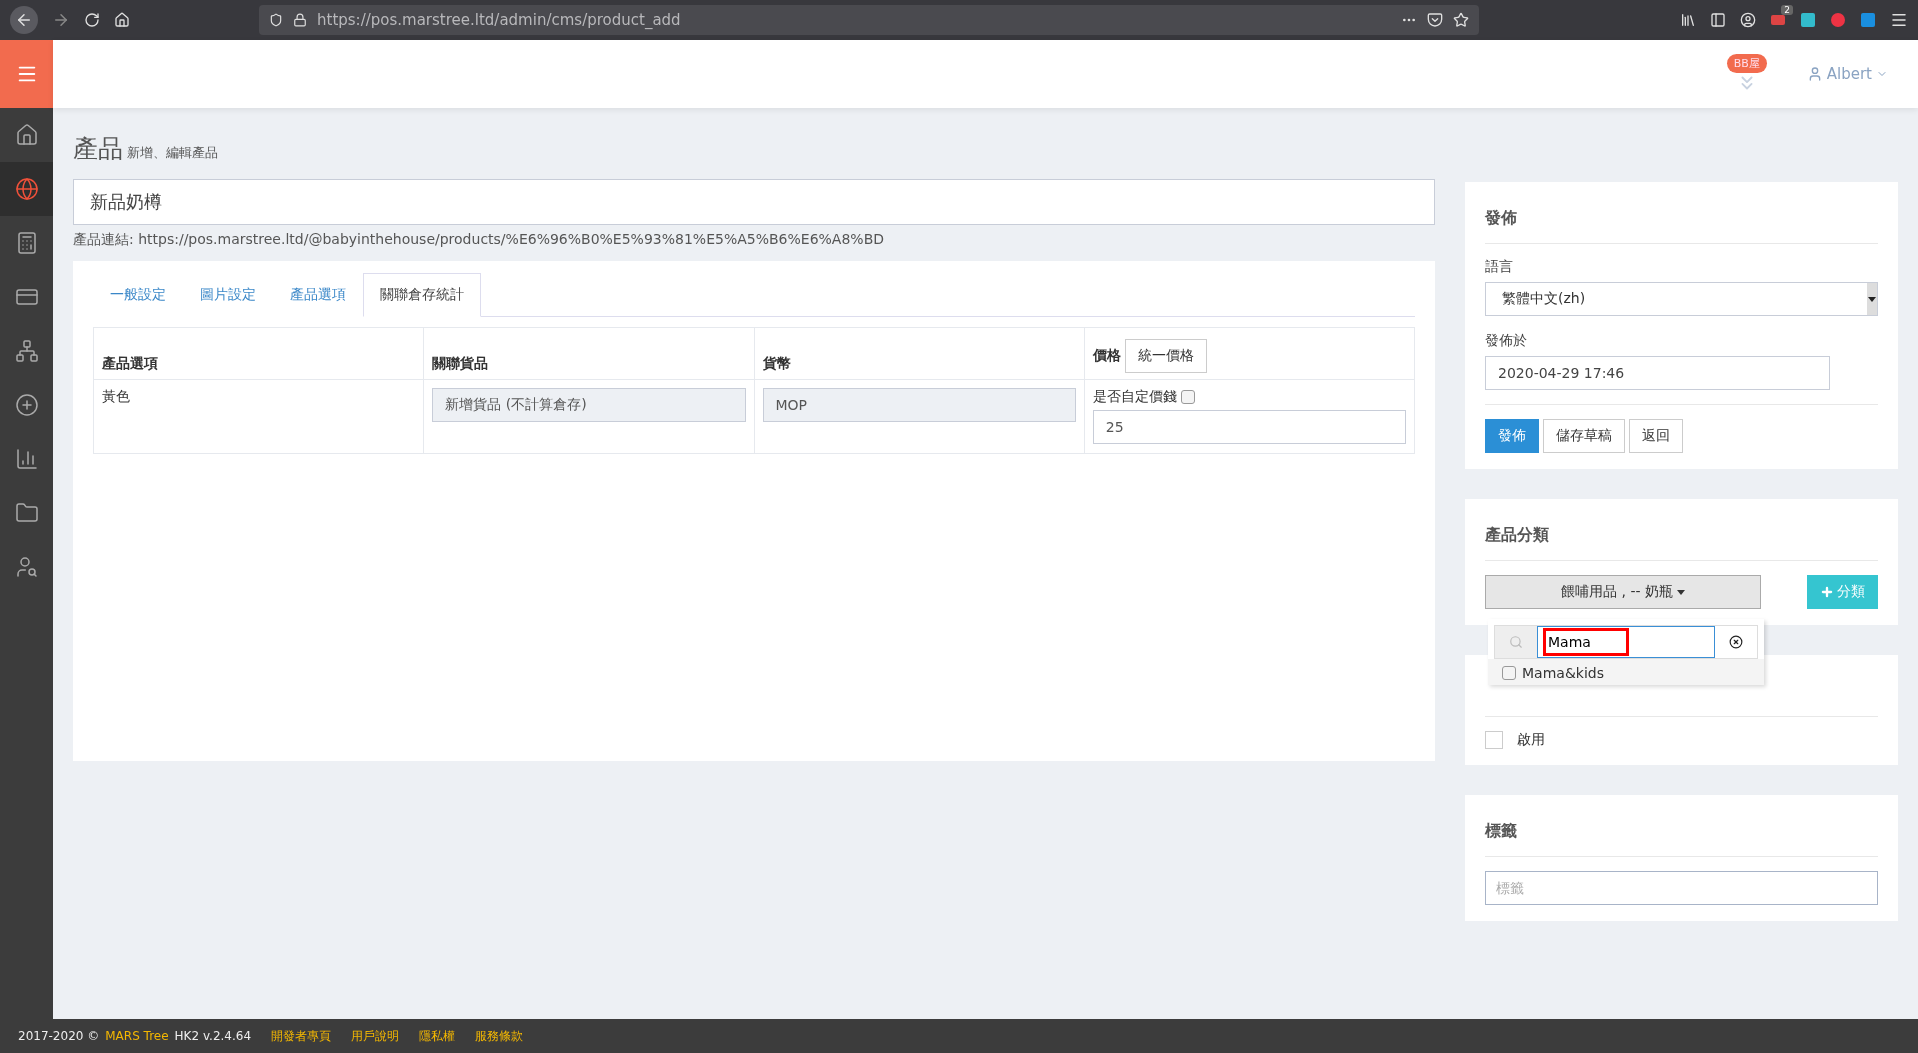 The image size is (1918, 1053). Describe the element at coordinates (1106, 355) in the screenshot. I see `column-header: 價格` at that location.